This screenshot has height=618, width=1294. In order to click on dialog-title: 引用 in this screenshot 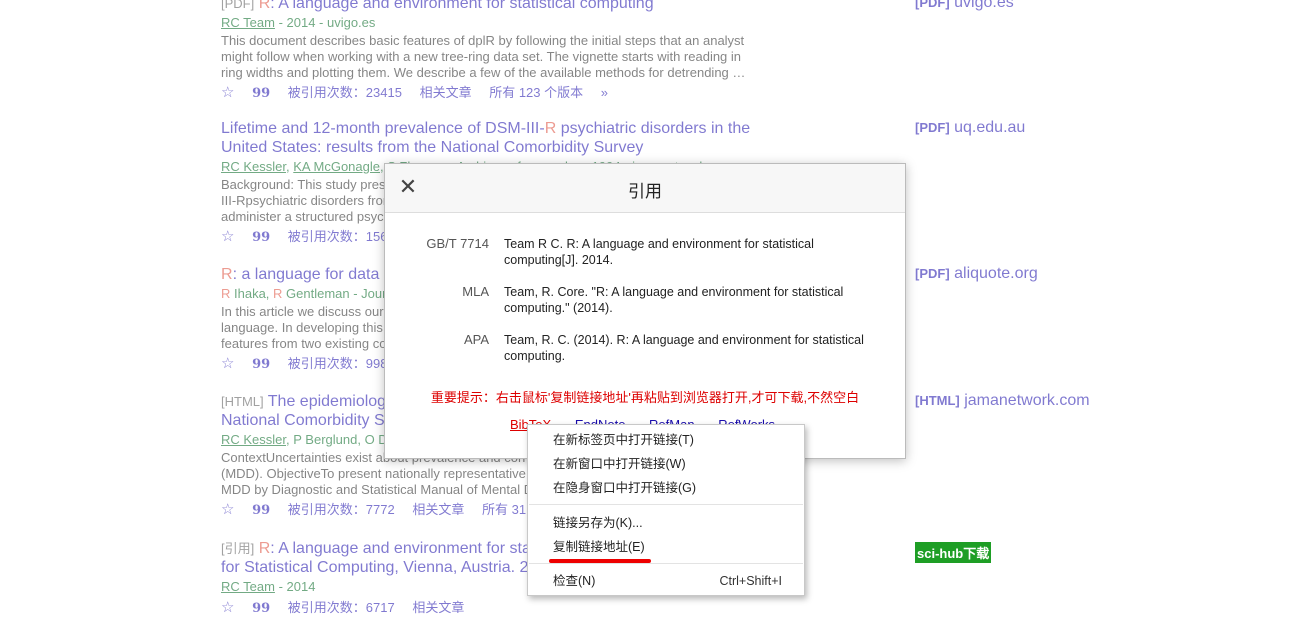, I will do `click(645, 191)`.